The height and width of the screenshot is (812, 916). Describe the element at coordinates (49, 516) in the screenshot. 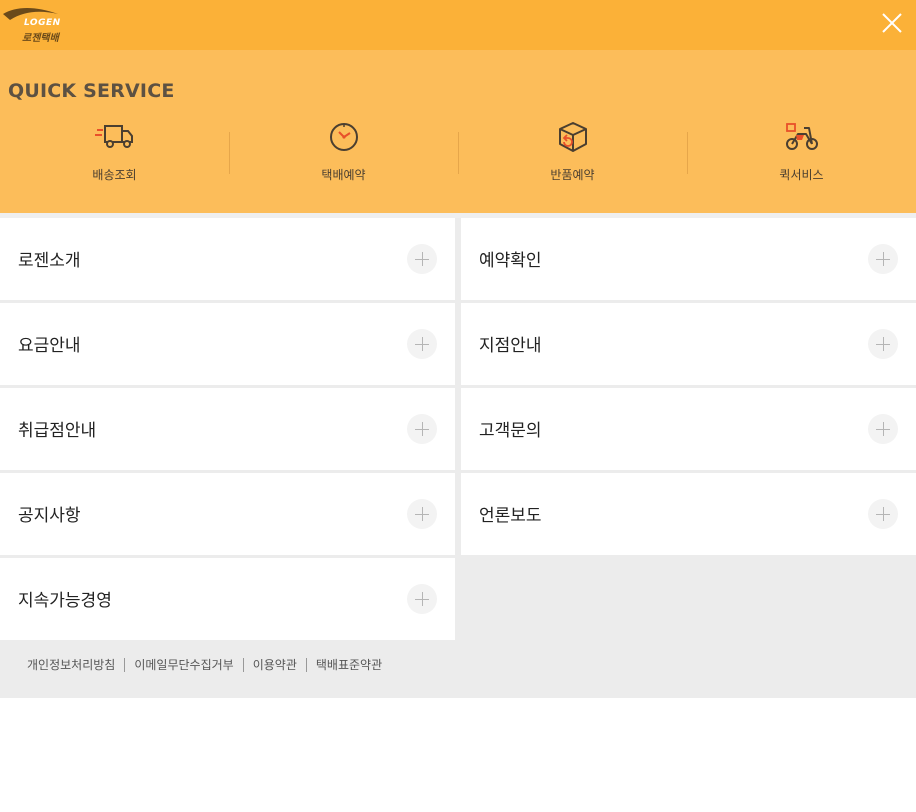

I see `menu-item-label: 공지사항` at that location.